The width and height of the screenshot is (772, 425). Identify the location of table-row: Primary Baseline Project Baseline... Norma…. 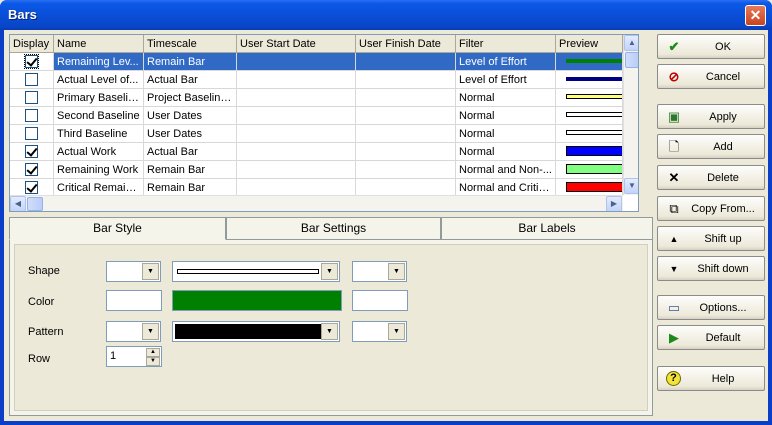
(316, 98).